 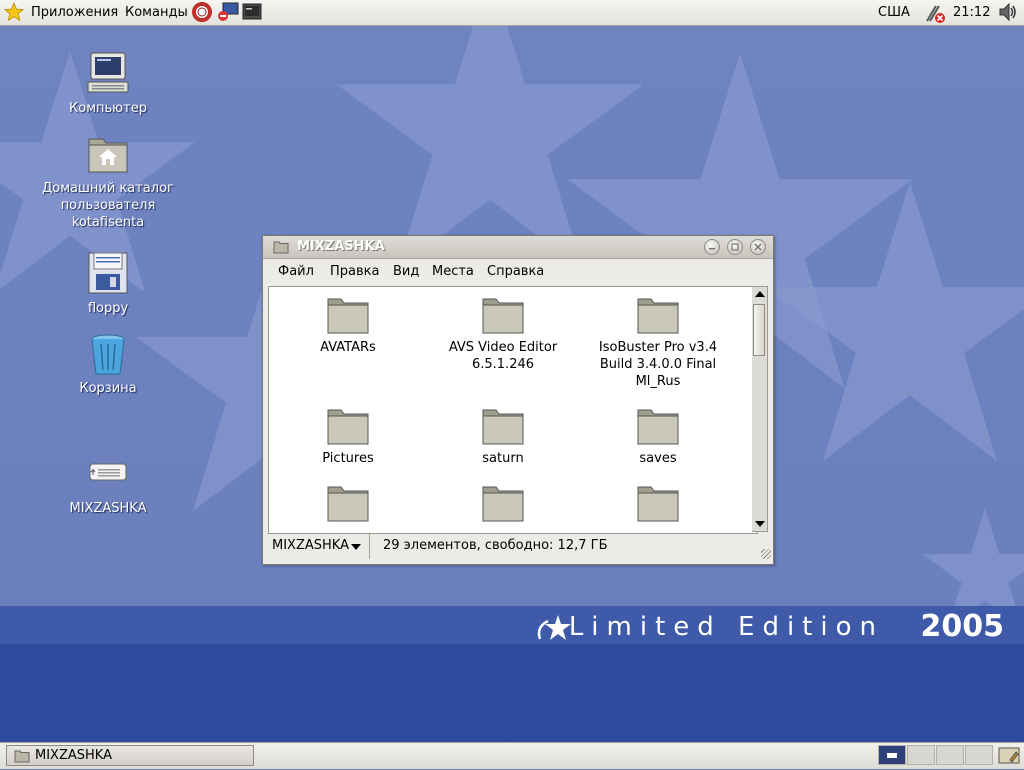 I want to click on menu-file: Файл, so click(x=296, y=272).